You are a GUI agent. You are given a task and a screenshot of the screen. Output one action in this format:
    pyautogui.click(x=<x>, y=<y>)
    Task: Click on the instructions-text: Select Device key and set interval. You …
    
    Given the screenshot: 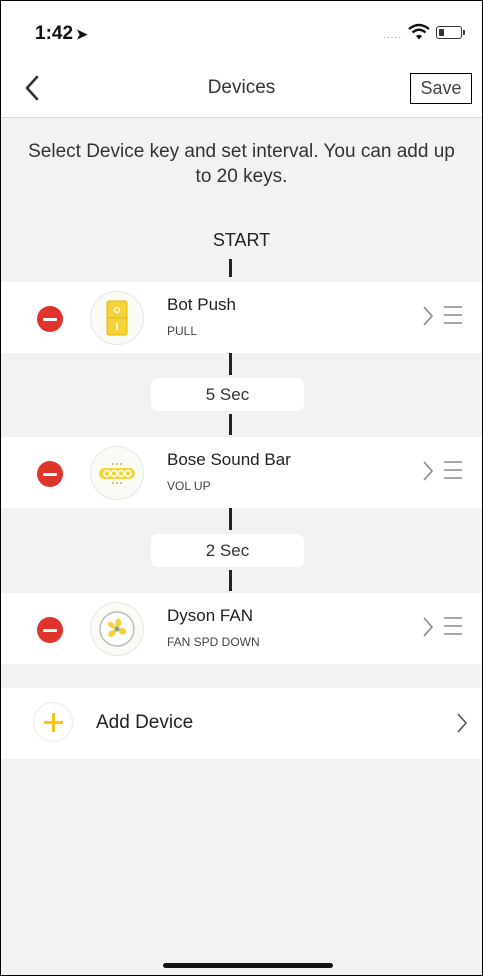 What is the action you would take?
    pyautogui.click(x=241, y=164)
    